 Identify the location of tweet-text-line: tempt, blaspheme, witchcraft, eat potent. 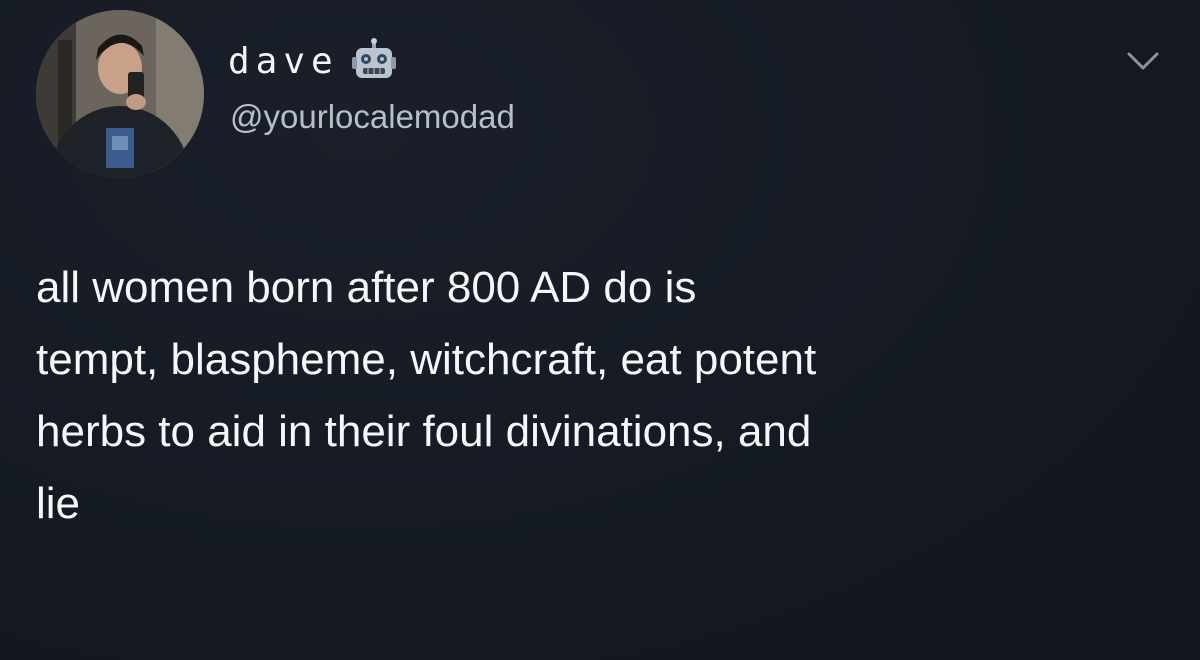
(426, 359).